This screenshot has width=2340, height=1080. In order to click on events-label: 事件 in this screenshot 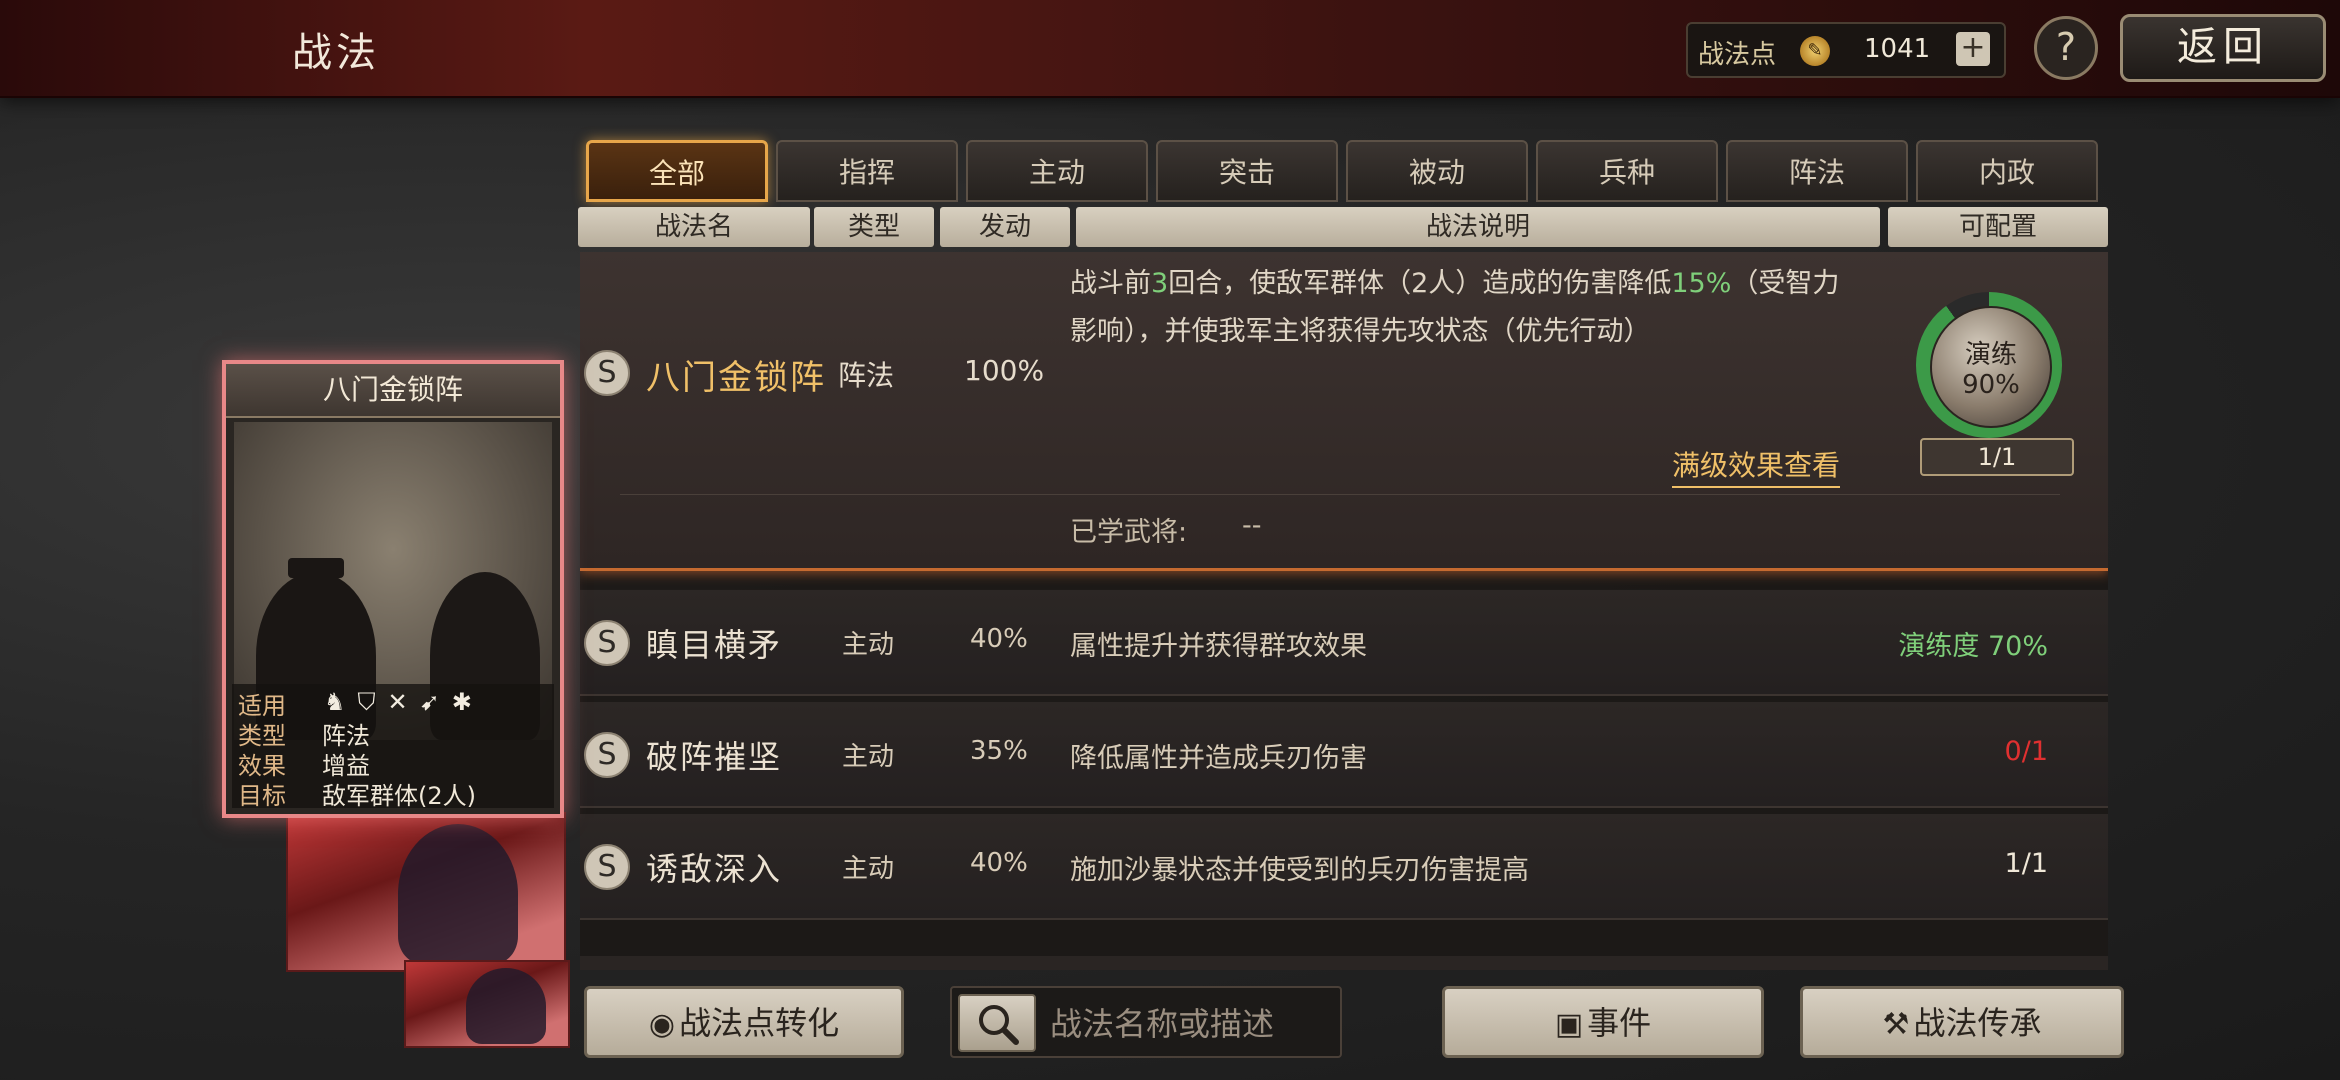, I will do `click(1619, 1023)`.